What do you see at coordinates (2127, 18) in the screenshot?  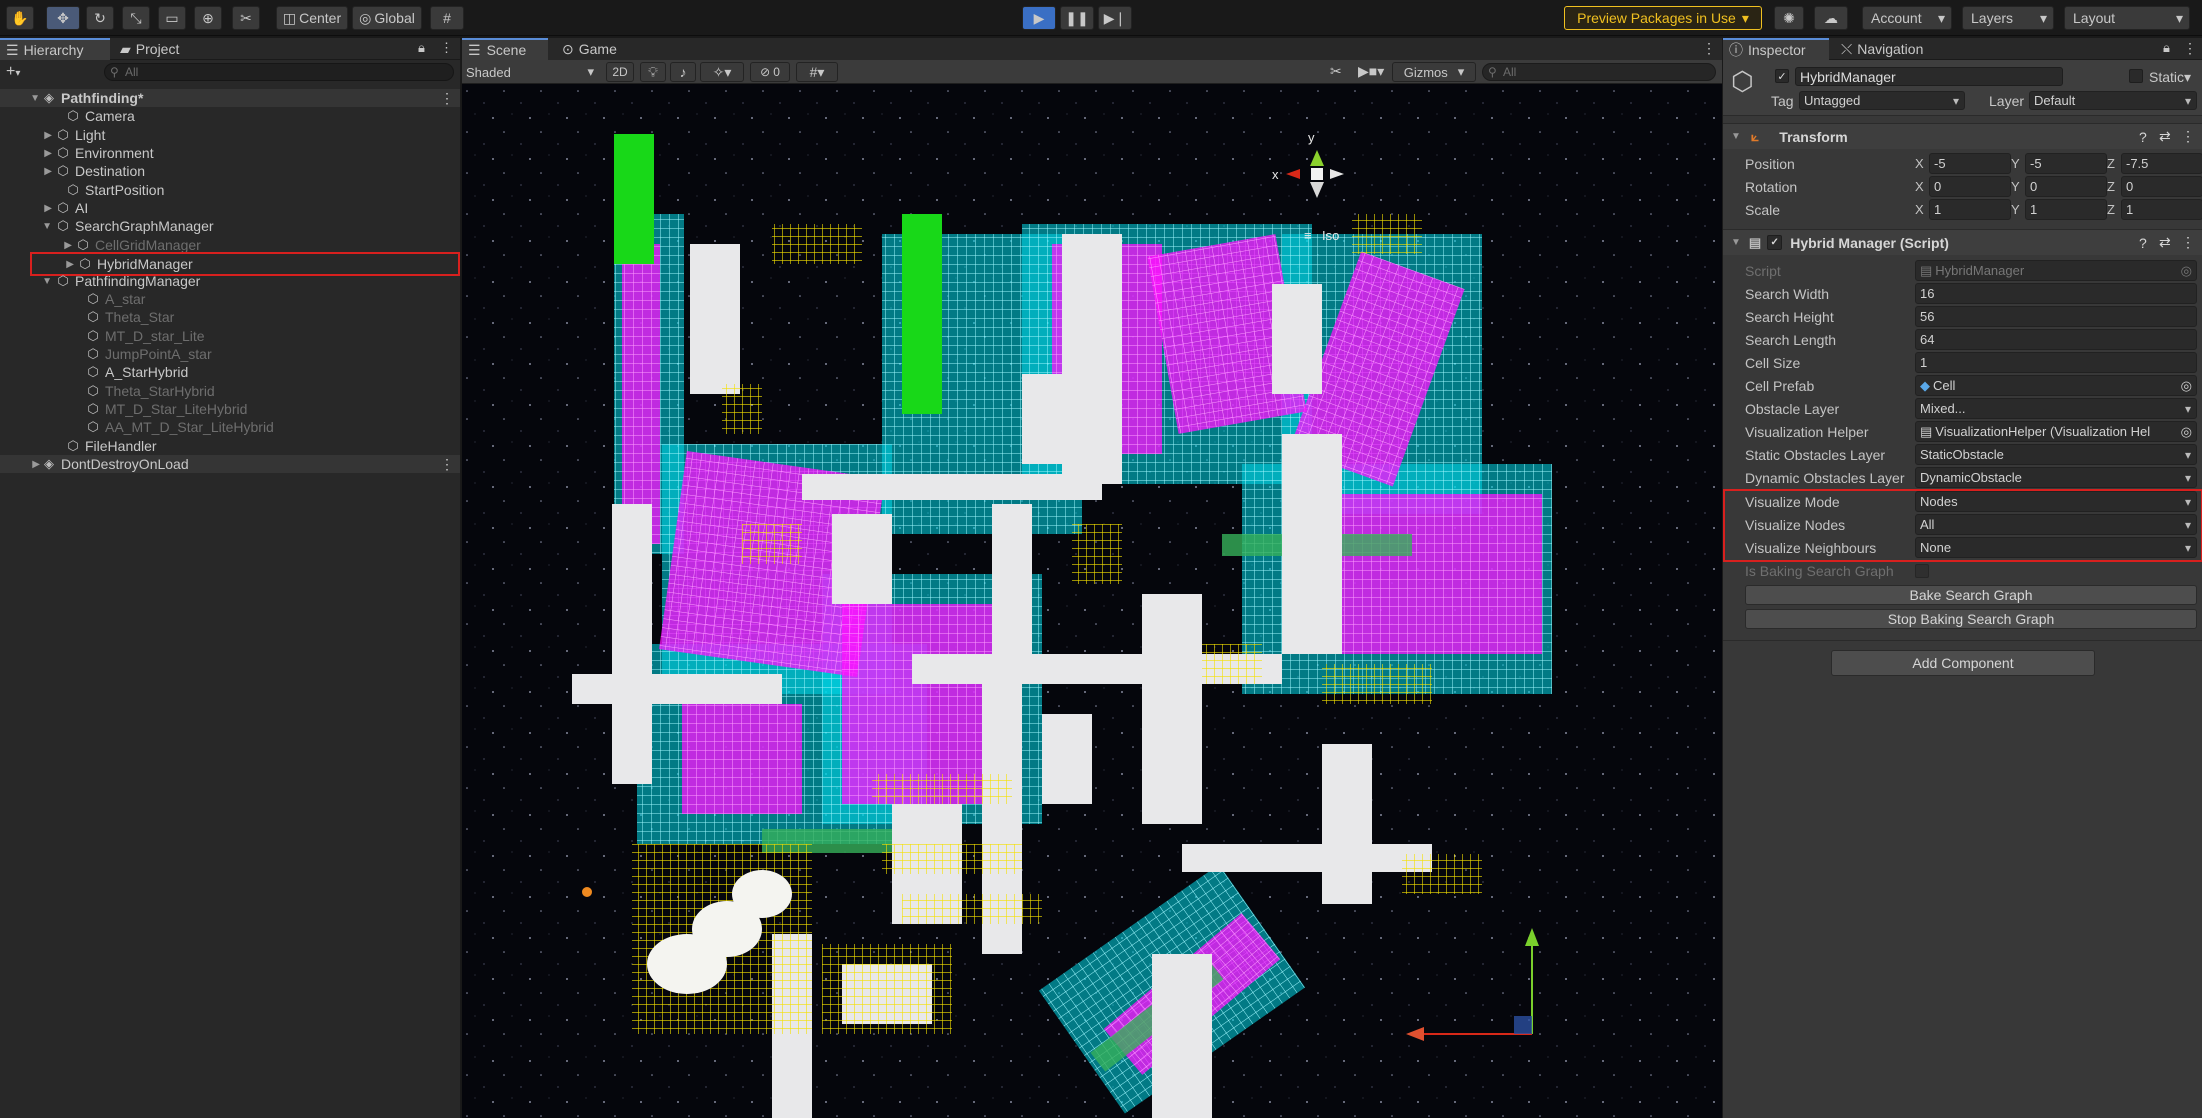 I see `layout-dropdown: Layout ▾` at bounding box center [2127, 18].